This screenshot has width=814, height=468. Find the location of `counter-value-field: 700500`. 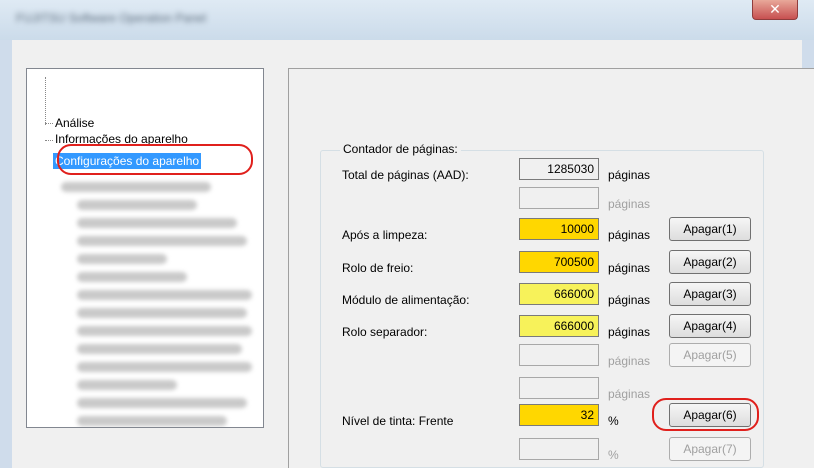

counter-value-field: 700500 is located at coordinates (559, 262).